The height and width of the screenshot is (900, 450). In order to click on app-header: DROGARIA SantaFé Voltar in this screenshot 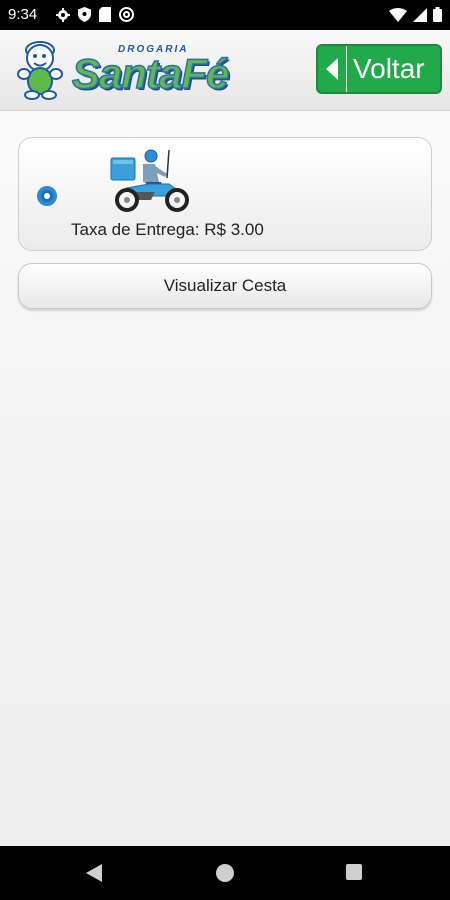, I will do `click(225, 70)`.